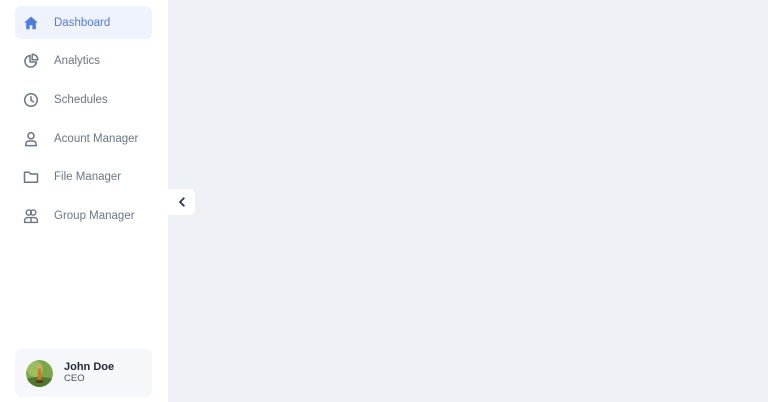  Describe the element at coordinates (31, 139) in the screenshot. I see `user-icon` at that location.